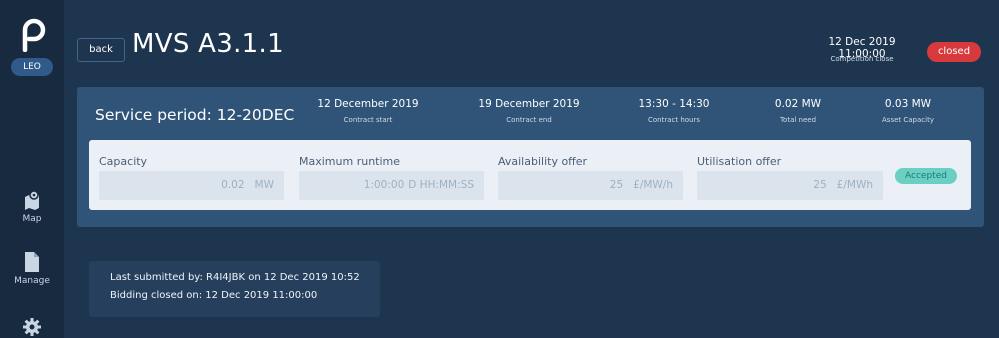 This screenshot has width=999, height=338. Describe the element at coordinates (739, 161) in the screenshot. I see `utilisation-offer-label: Utilisation offer` at that location.